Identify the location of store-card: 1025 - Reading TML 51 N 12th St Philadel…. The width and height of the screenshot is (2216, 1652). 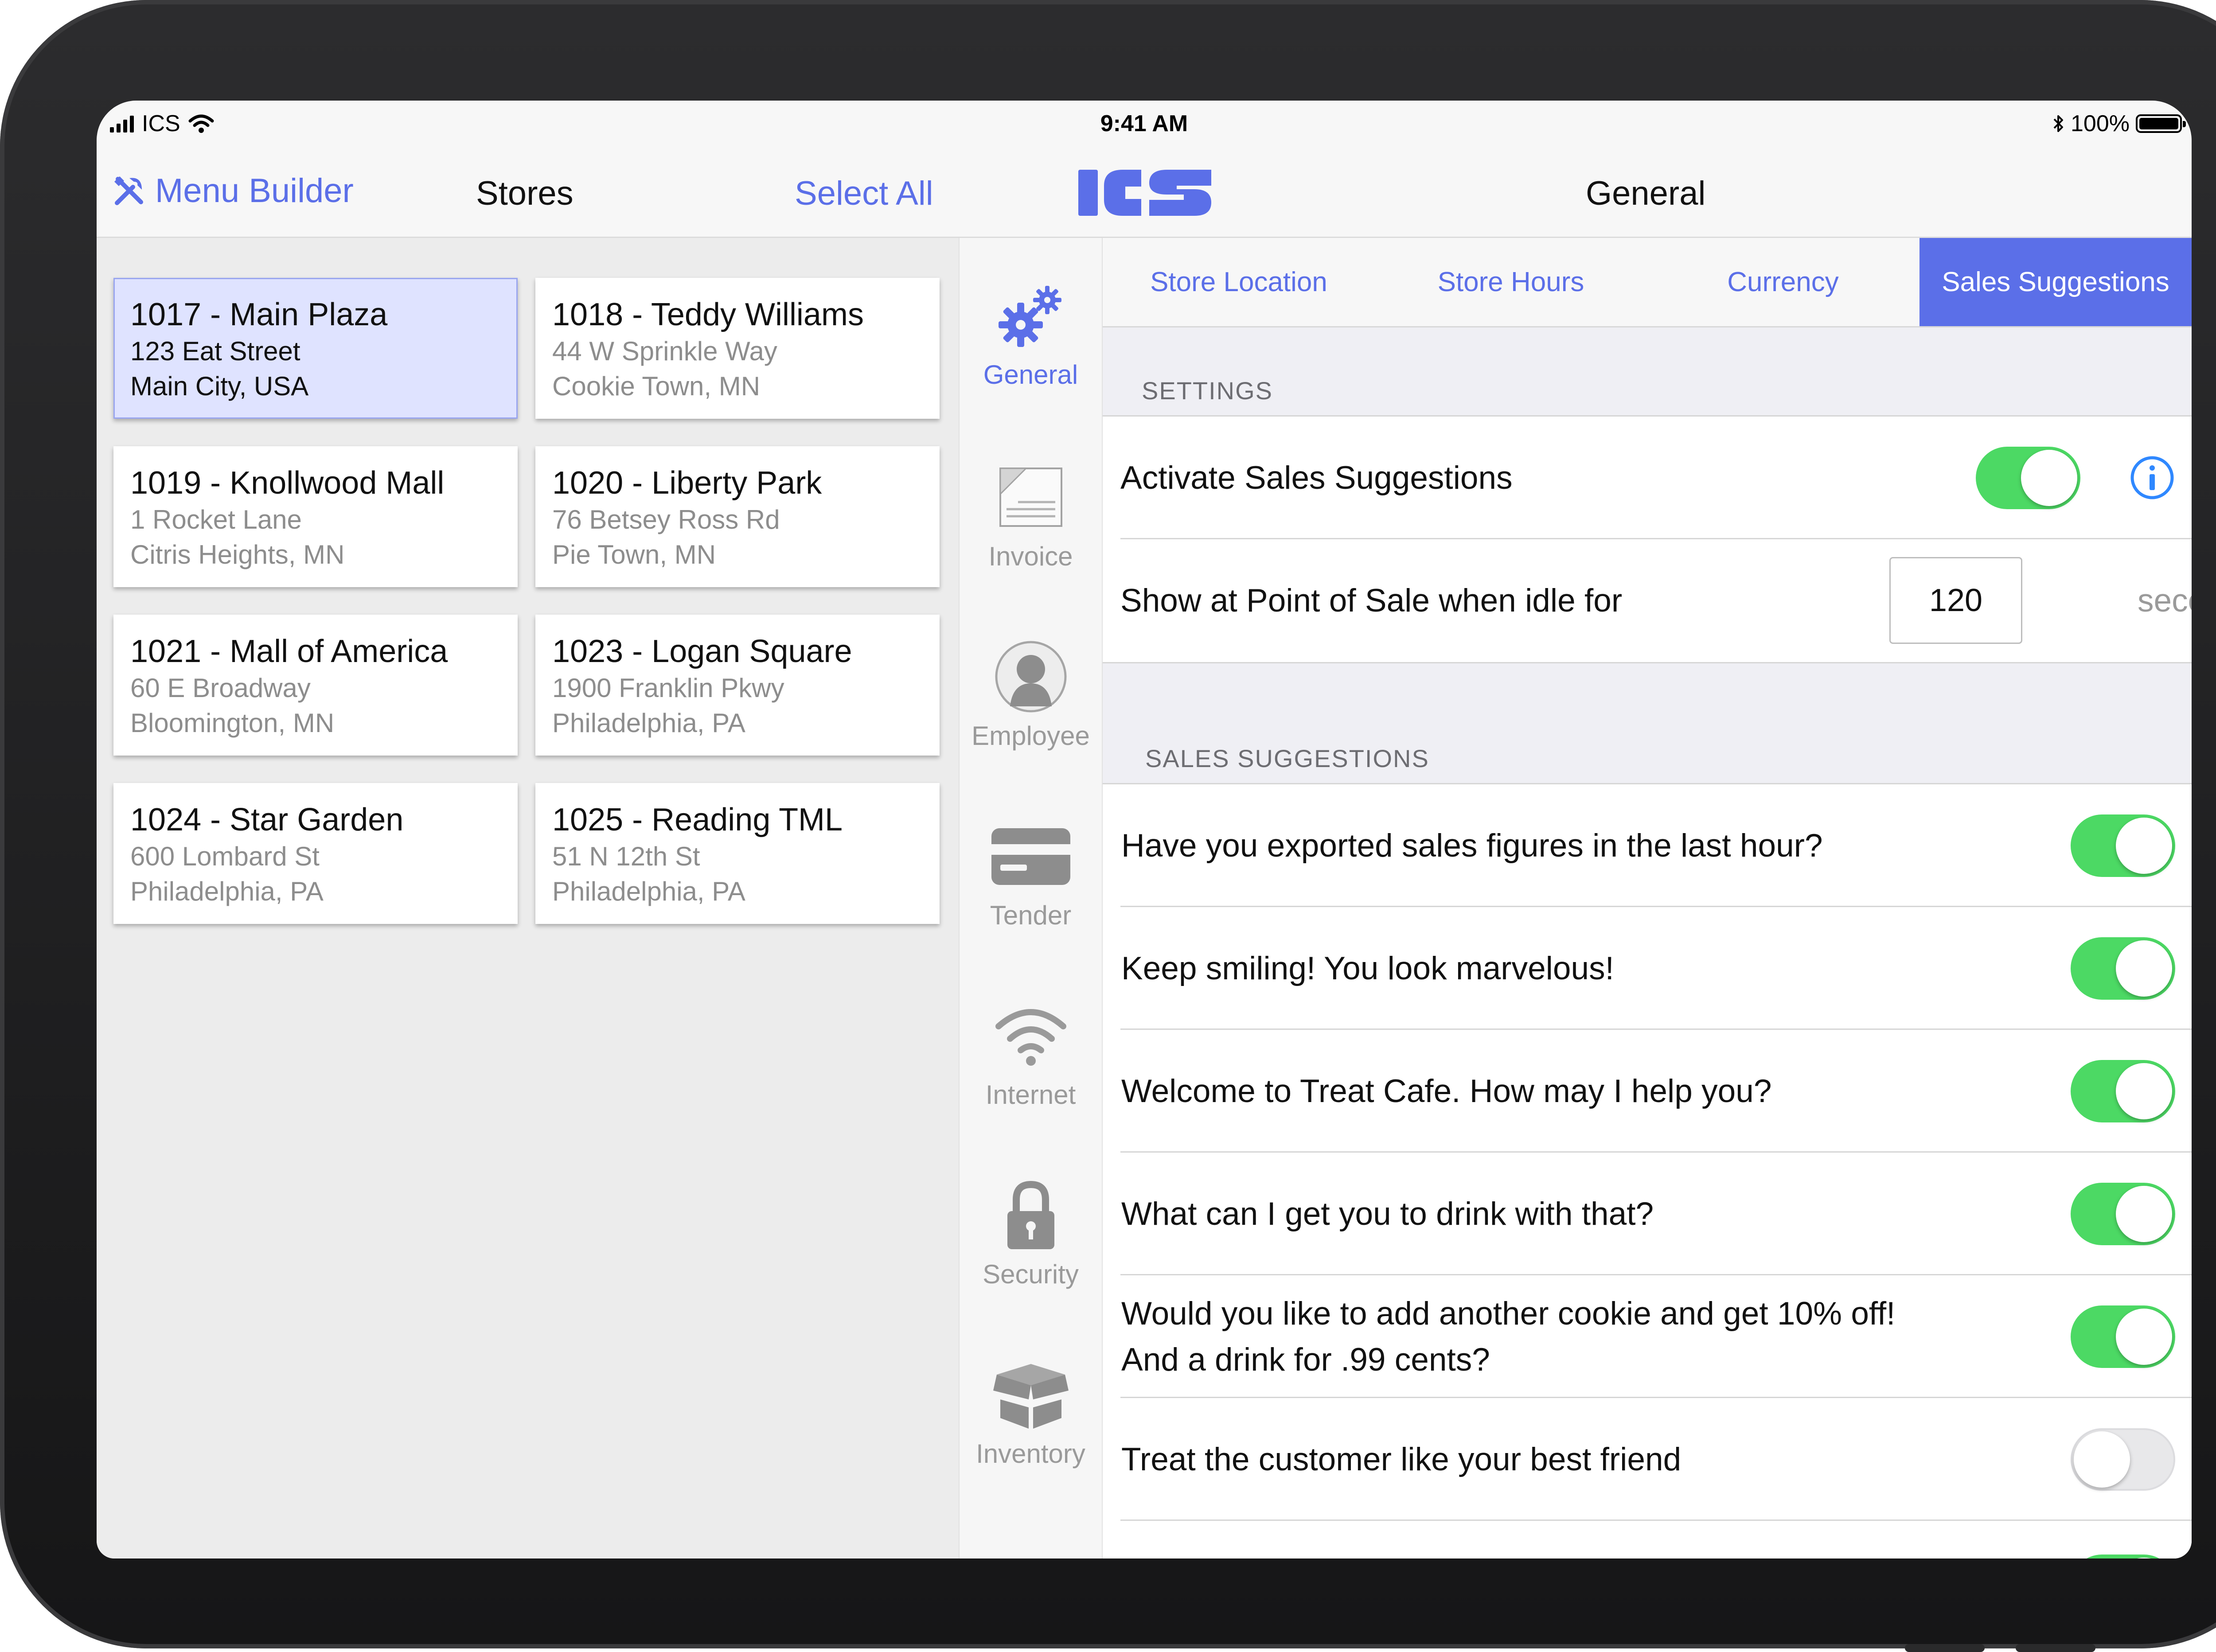
(737, 853).